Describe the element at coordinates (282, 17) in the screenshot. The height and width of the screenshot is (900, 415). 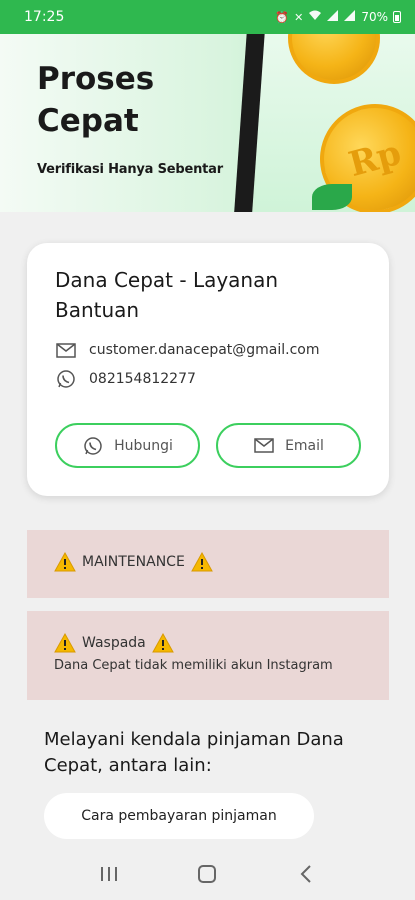
I see `alarm-icon: ⏰` at that location.